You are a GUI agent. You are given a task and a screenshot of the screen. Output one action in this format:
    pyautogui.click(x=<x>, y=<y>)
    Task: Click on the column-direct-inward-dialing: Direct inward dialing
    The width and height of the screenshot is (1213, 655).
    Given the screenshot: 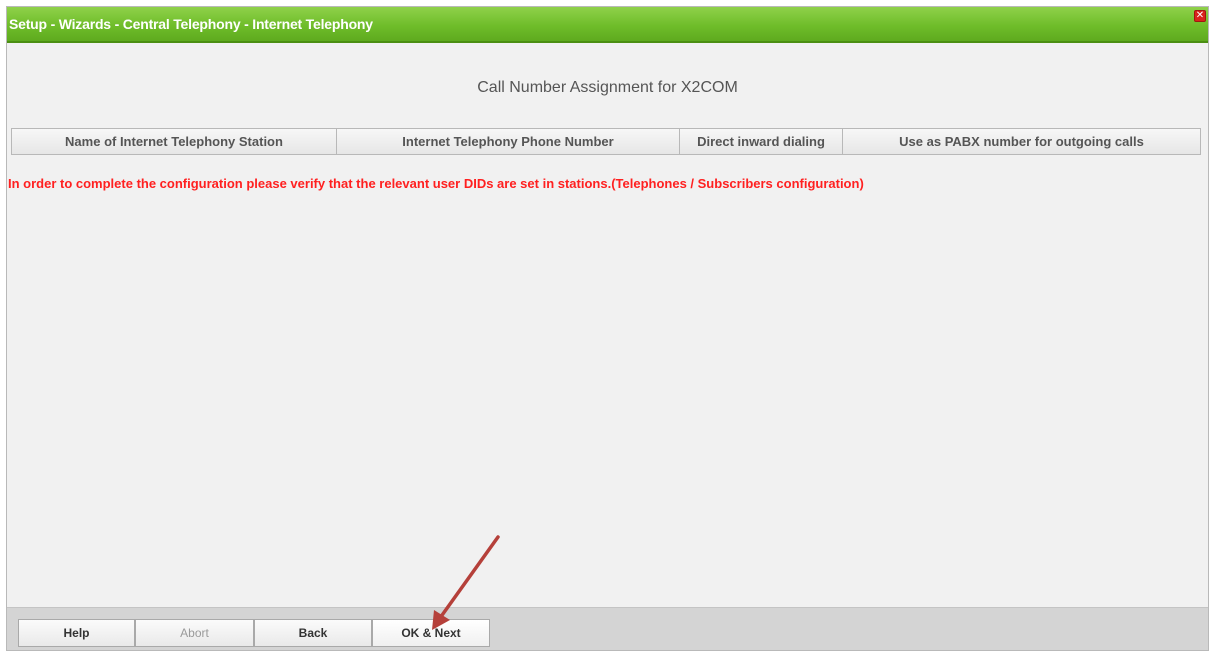 What is the action you would take?
    pyautogui.click(x=761, y=141)
    